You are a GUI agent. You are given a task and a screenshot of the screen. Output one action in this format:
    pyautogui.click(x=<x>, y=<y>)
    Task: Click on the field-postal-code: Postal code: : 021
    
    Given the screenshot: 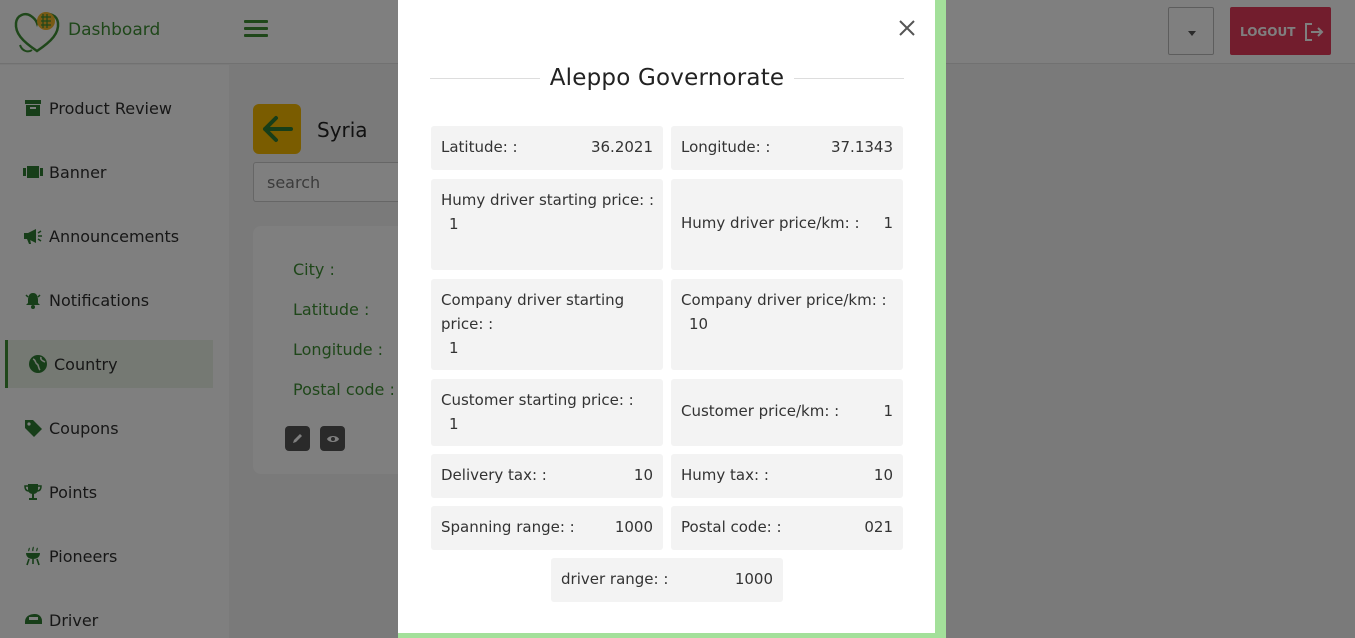 What is the action you would take?
    pyautogui.click(x=787, y=528)
    